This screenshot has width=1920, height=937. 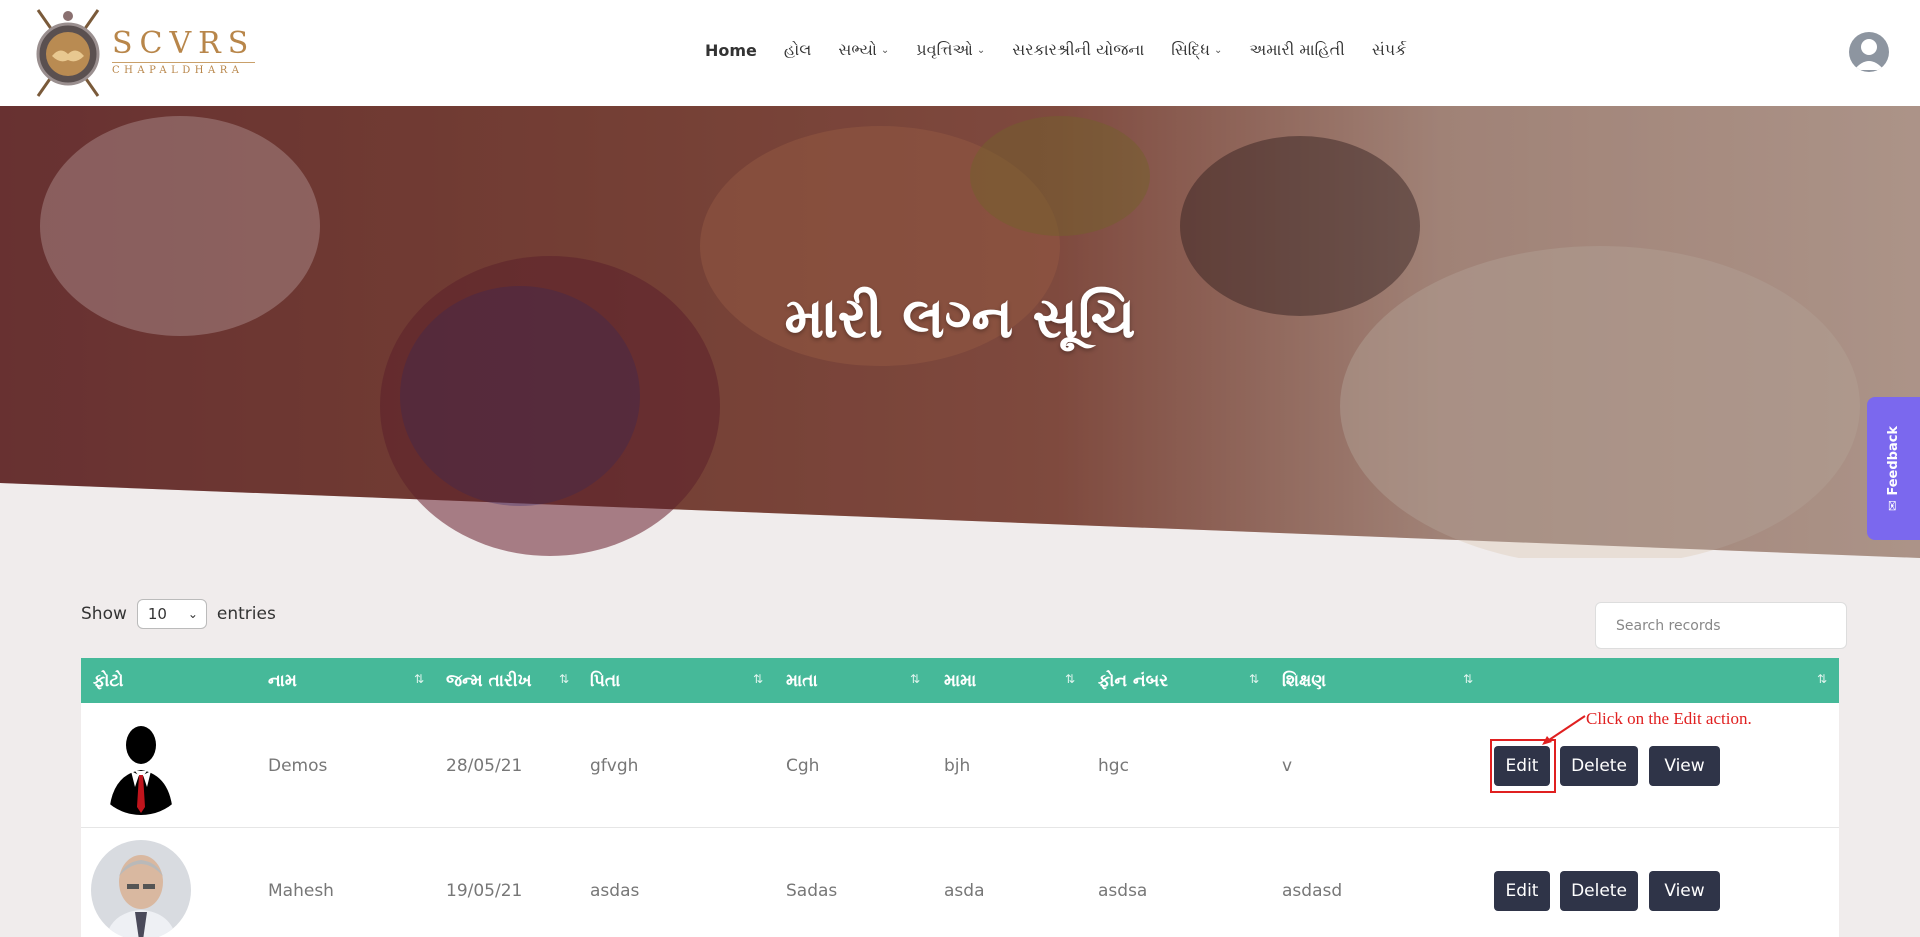 I want to click on cell-dob: 28/05/21, so click(x=484, y=765).